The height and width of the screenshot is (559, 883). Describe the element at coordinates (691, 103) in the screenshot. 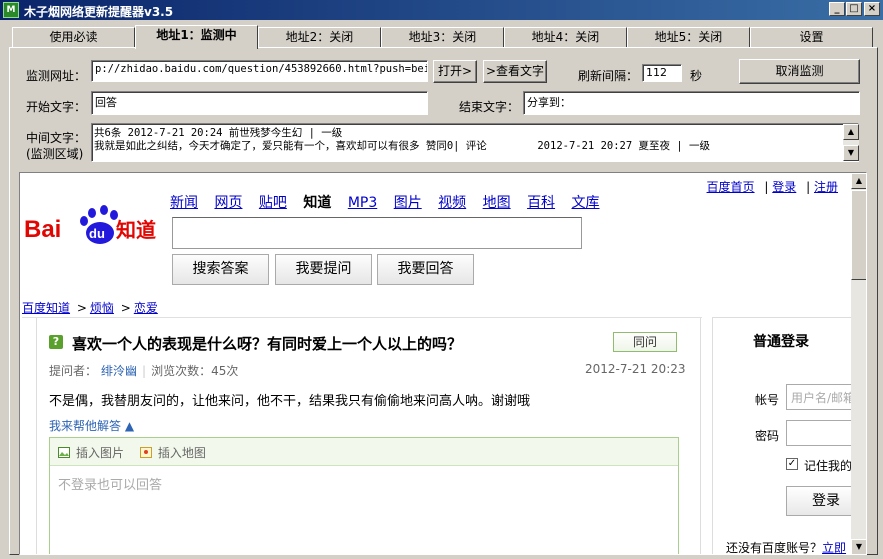

I see `end-text-input: 分享到：` at that location.